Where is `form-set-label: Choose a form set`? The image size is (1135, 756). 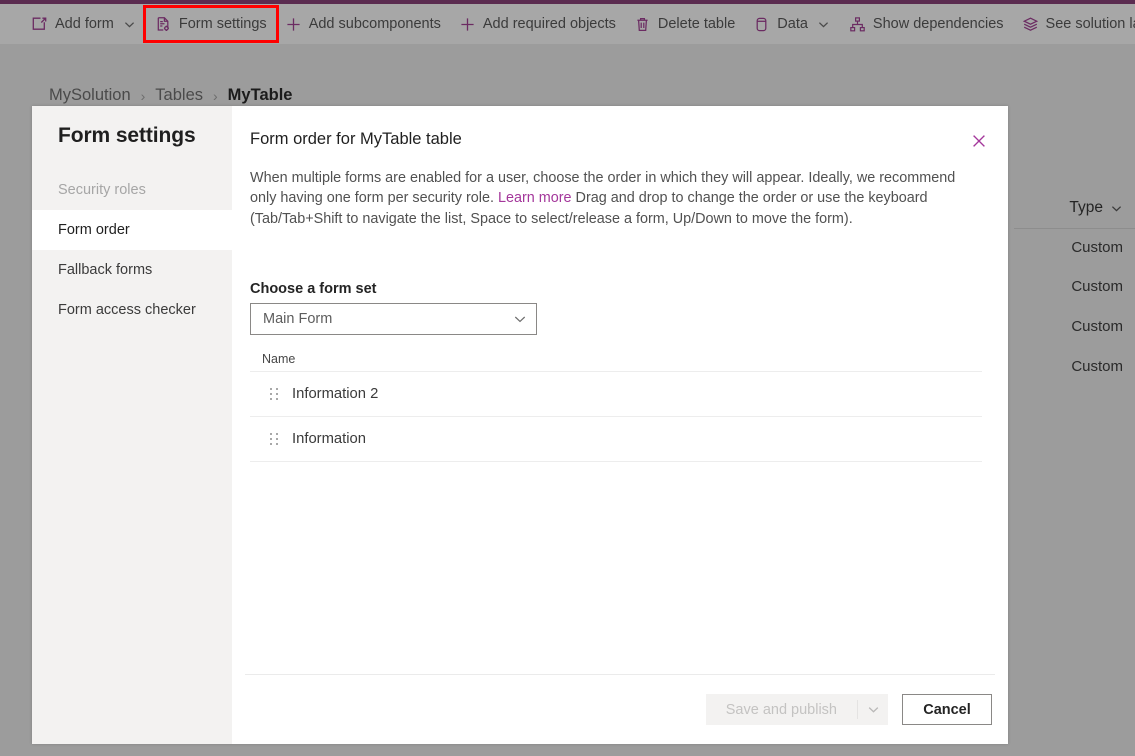 form-set-label: Choose a form set is located at coordinates (313, 289).